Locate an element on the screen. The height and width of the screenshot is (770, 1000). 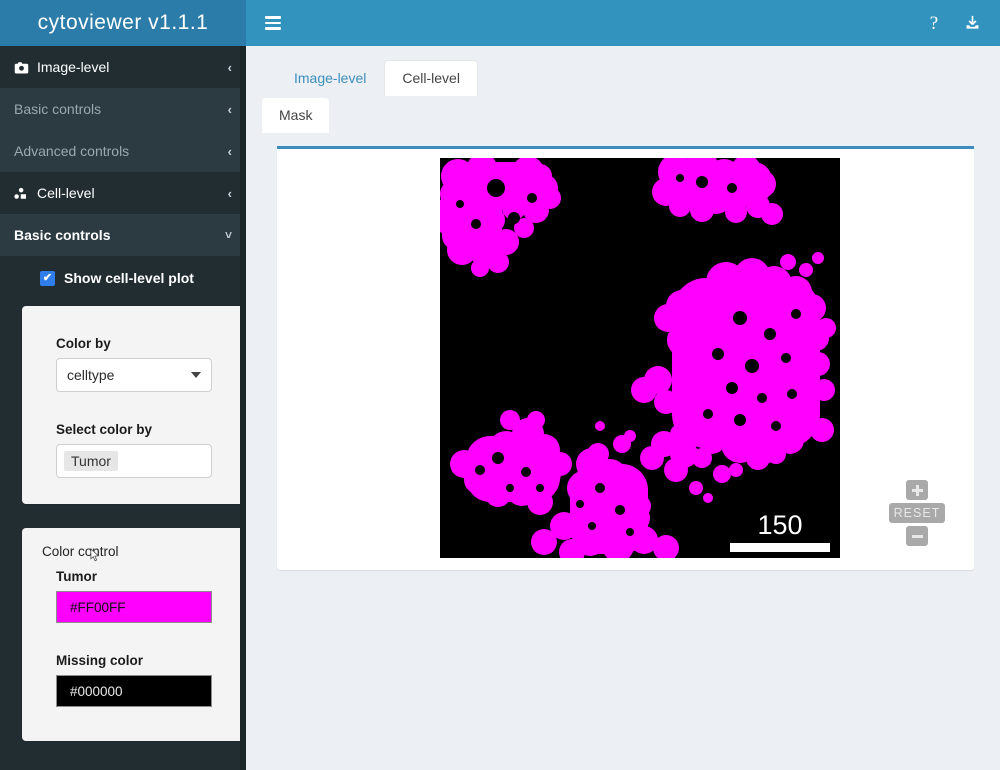
basic-controls-panel: Color by celltype Select color by Tumor is located at coordinates (134, 405).